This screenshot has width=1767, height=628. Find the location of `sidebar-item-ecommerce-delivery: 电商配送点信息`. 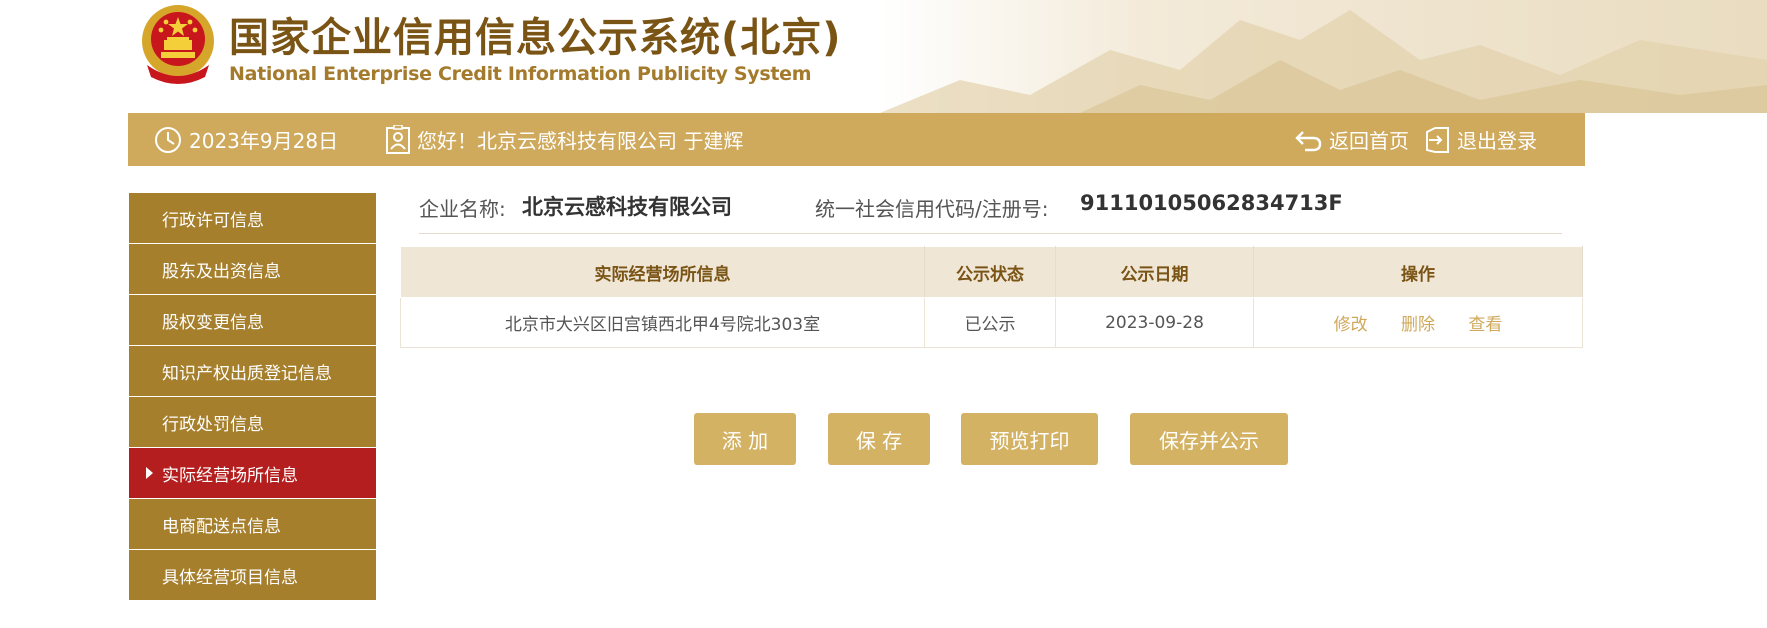

sidebar-item-ecommerce-delivery: 电商配送点信息 is located at coordinates (252, 524).